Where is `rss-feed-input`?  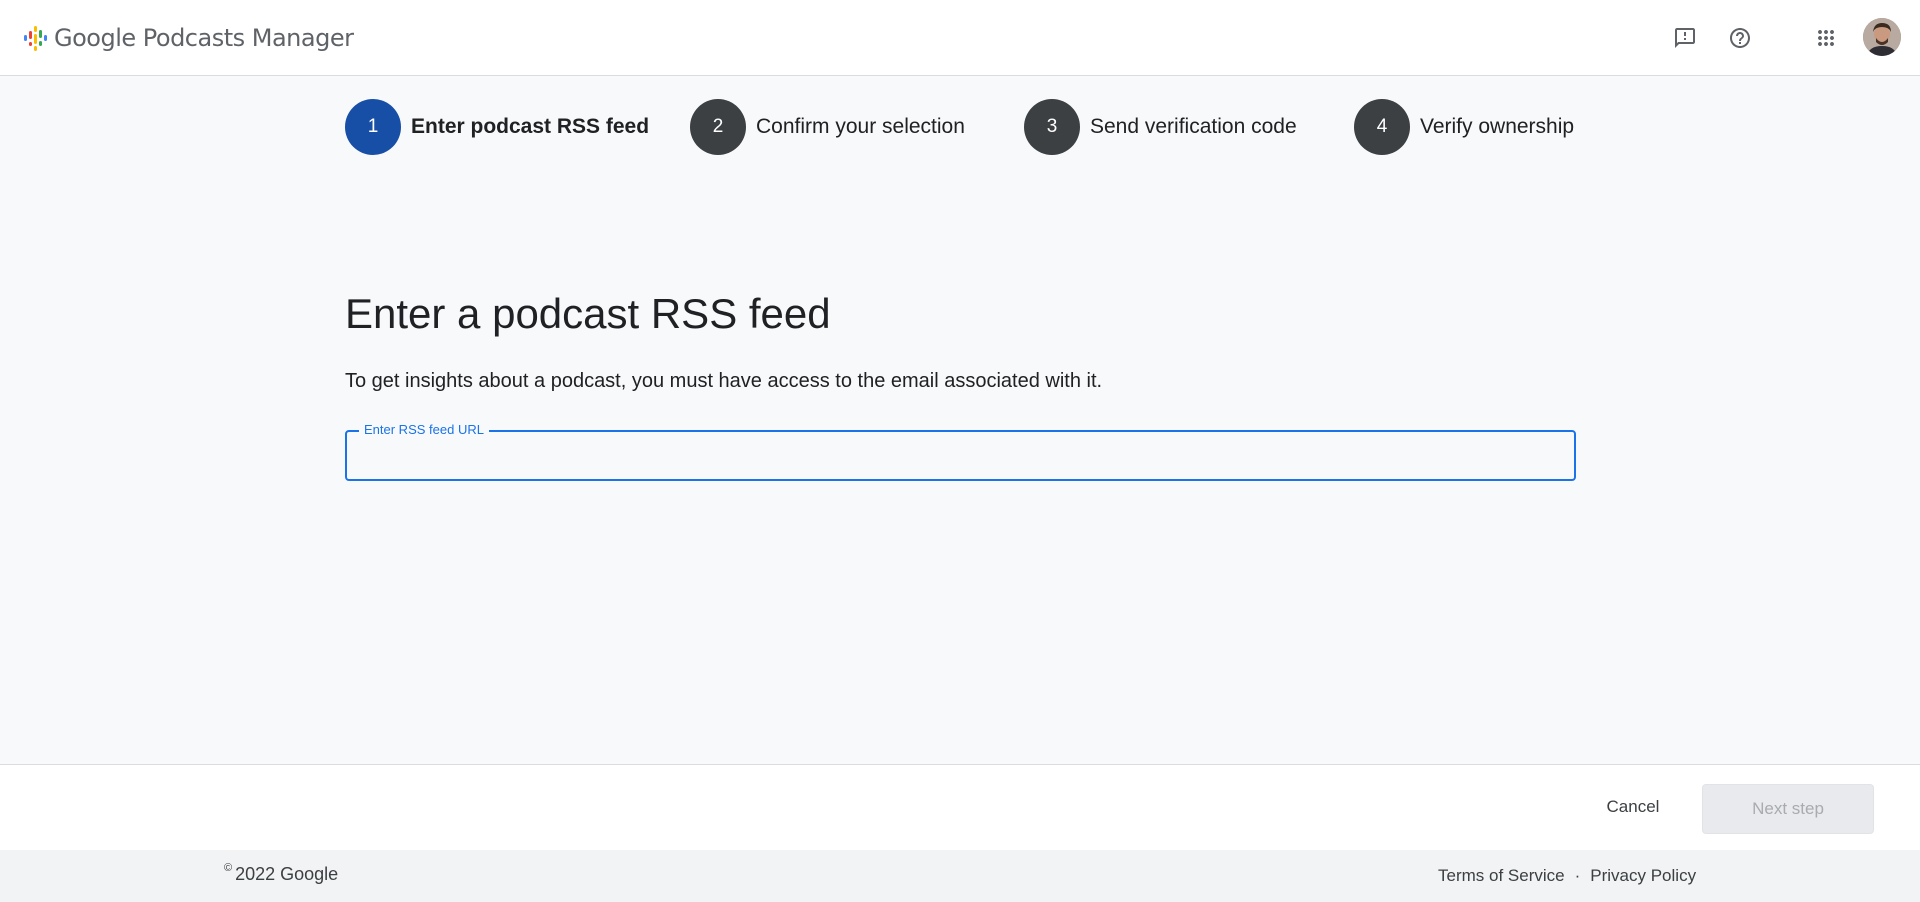
rss-feed-input is located at coordinates (960, 455).